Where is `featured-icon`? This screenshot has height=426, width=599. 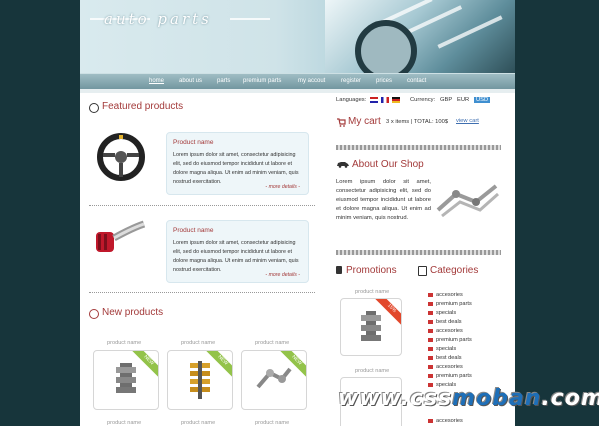
featured-icon is located at coordinates (94, 108).